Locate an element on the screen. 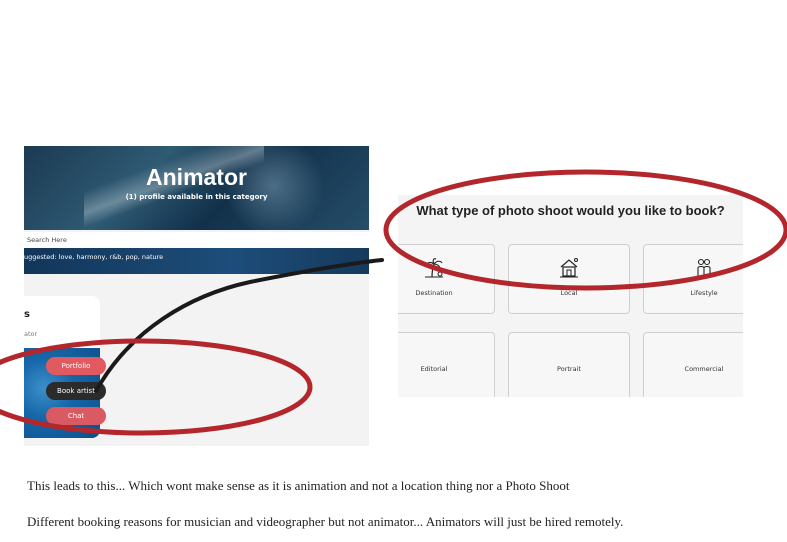 This screenshot has width=787, height=542. option-label: Portrait is located at coordinates (569, 369).